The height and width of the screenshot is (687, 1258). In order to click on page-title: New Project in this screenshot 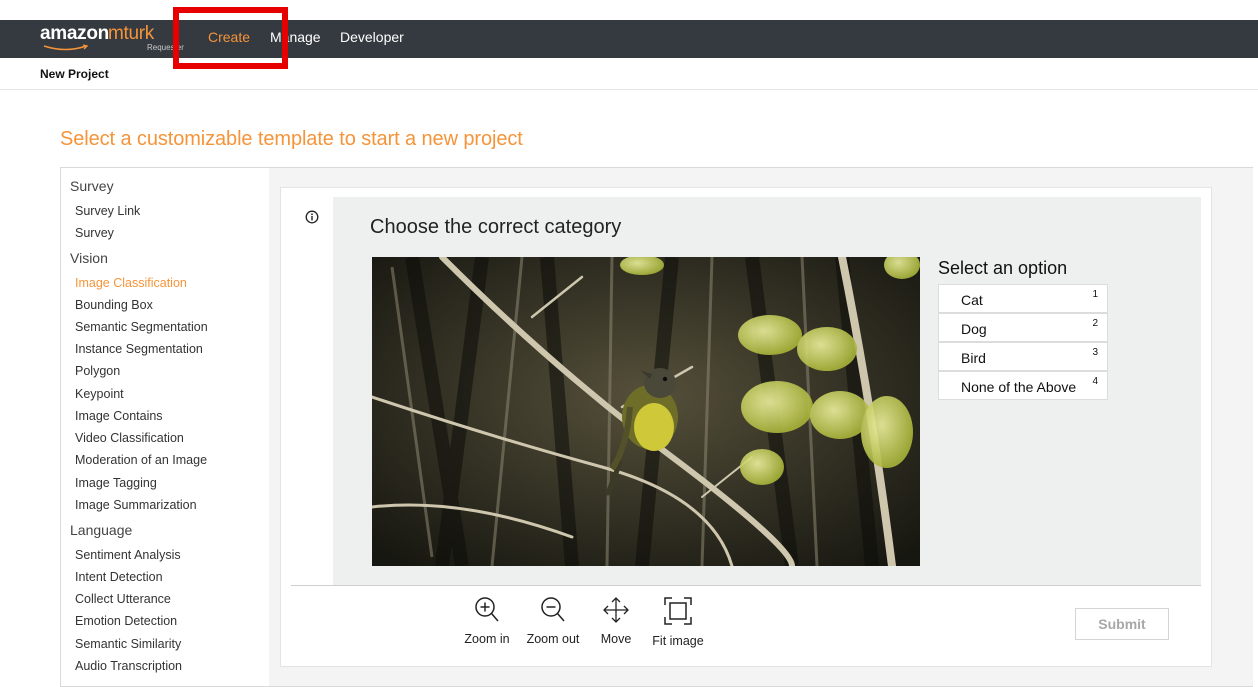, I will do `click(74, 74)`.